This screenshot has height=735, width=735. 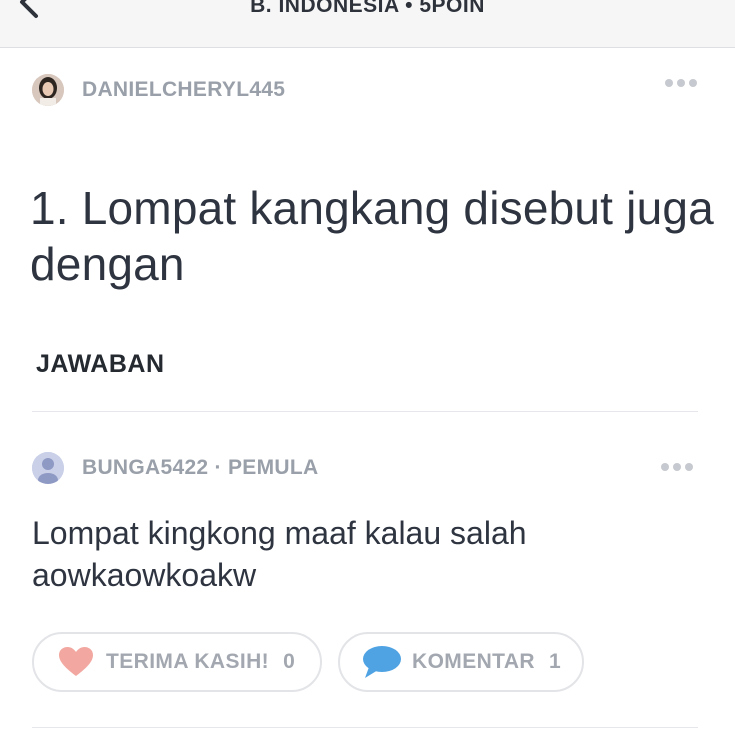 What do you see at coordinates (100, 364) in the screenshot?
I see `answers-section-label: JAWABAN` at bounding box center [100, 364].